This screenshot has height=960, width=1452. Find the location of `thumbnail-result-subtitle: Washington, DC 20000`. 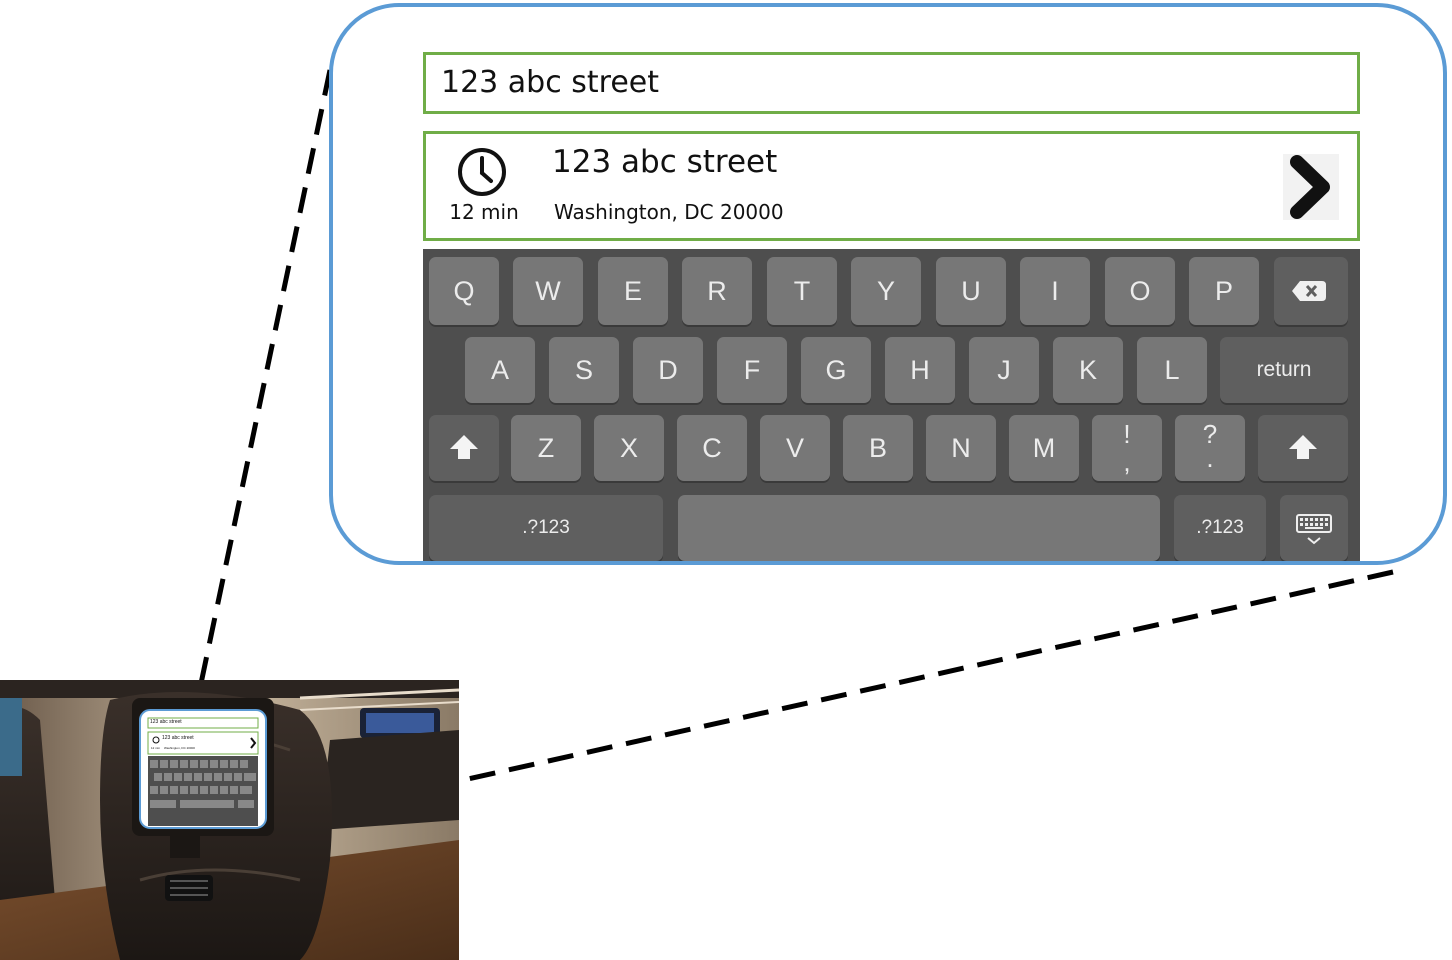

thumbnail-result-subtitle: Washington, DC 20000 is located at coordinates (179, 748).